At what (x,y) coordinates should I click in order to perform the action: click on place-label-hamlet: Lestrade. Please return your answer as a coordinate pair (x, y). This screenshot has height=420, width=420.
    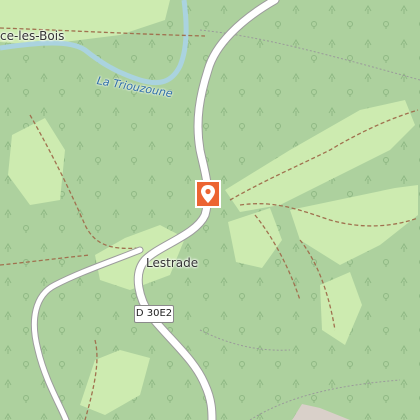
    Looking at the image, I should click on (172, 263).